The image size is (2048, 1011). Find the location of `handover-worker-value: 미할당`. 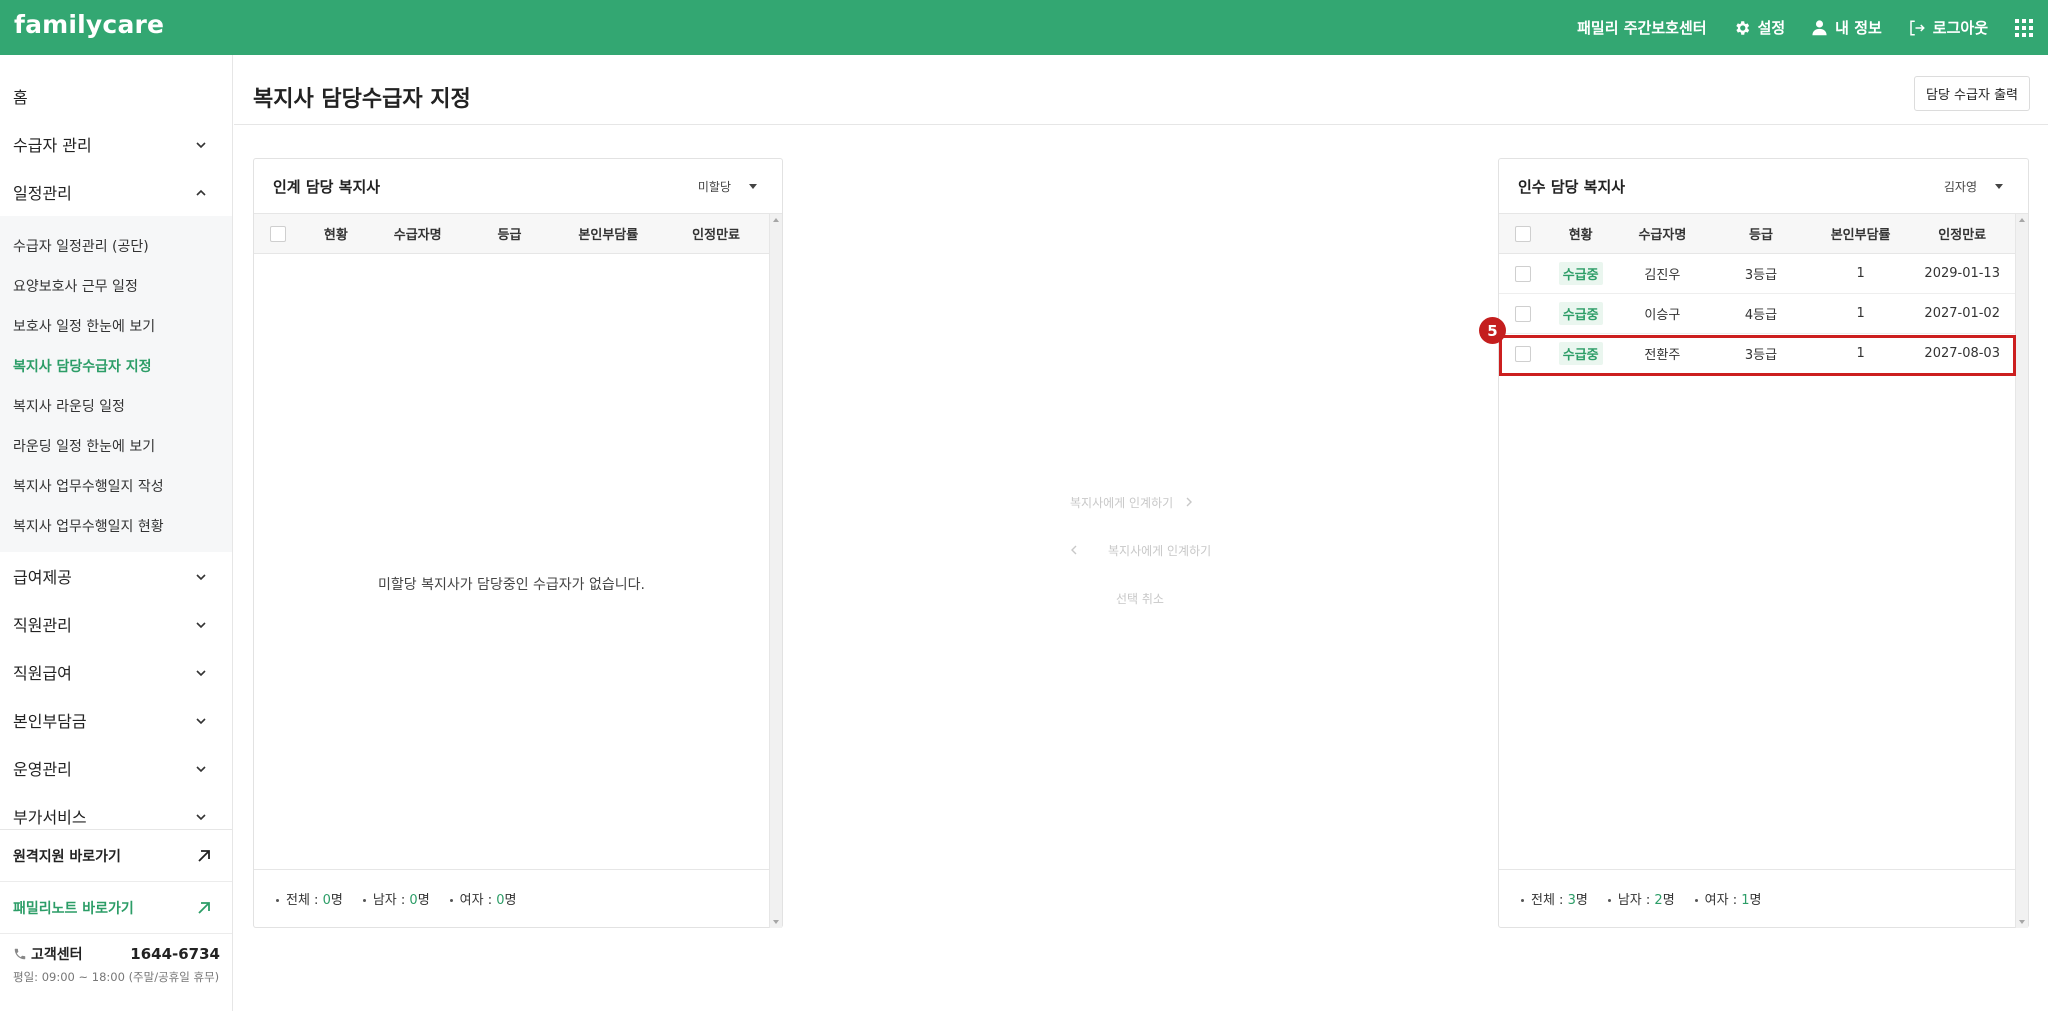

handover-worker-value: 미할당 is located at coordinates (714, 186).